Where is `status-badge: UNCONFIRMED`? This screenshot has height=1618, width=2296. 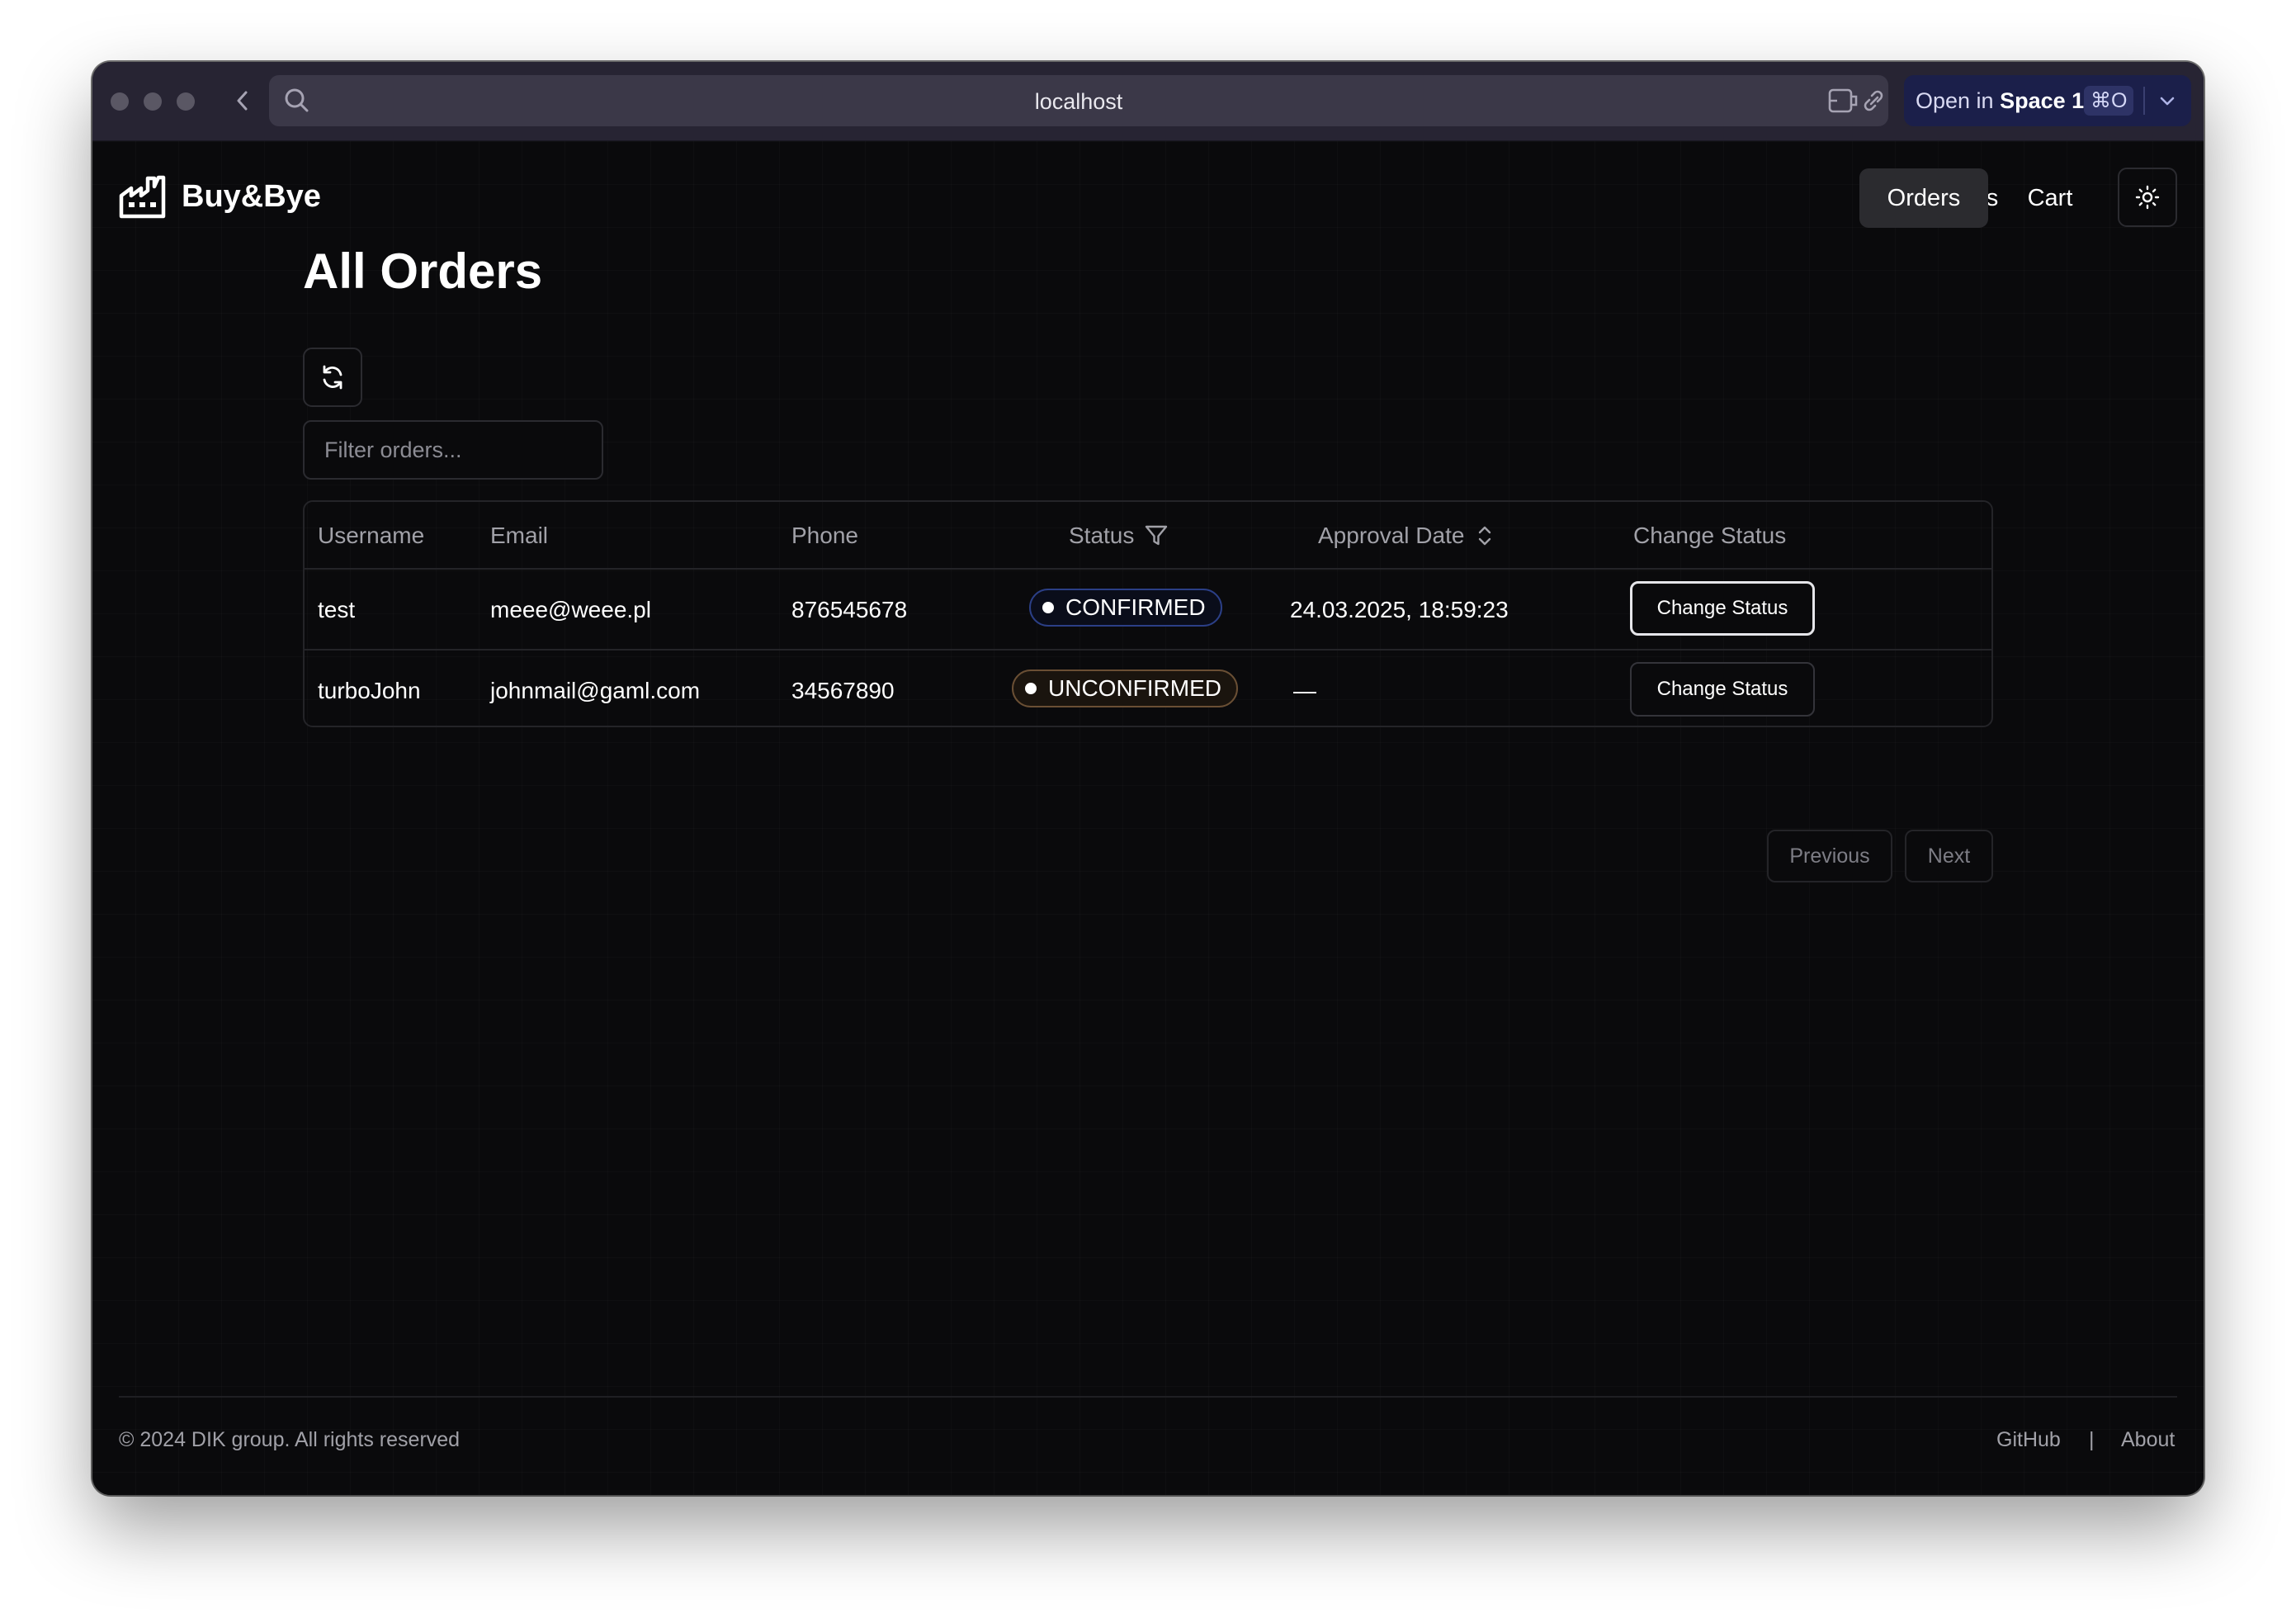 status-badge: UNCONFIRMED is located at coordinates (1125, 688).